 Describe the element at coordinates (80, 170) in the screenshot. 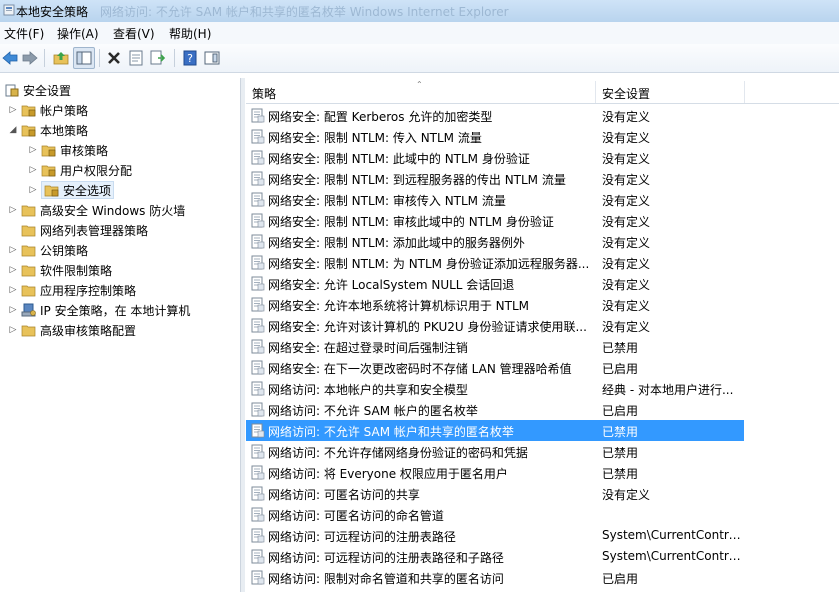

I see `tree-item-user-rights: ▷ 用户权限分配` at that location.